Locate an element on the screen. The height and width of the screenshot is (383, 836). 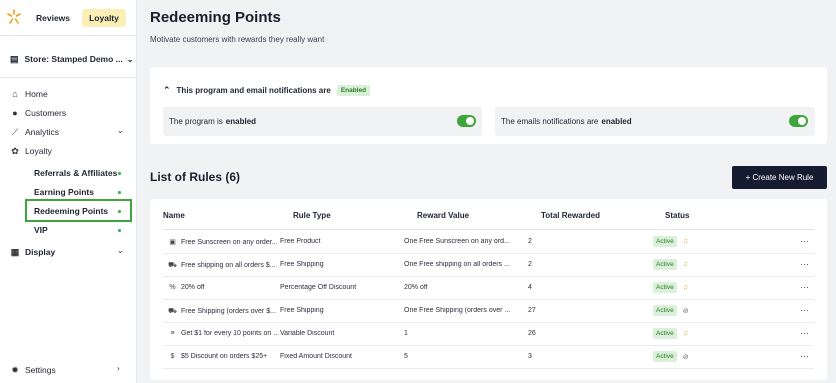
reward-value: 20% off is located at coordinates (416, 287).